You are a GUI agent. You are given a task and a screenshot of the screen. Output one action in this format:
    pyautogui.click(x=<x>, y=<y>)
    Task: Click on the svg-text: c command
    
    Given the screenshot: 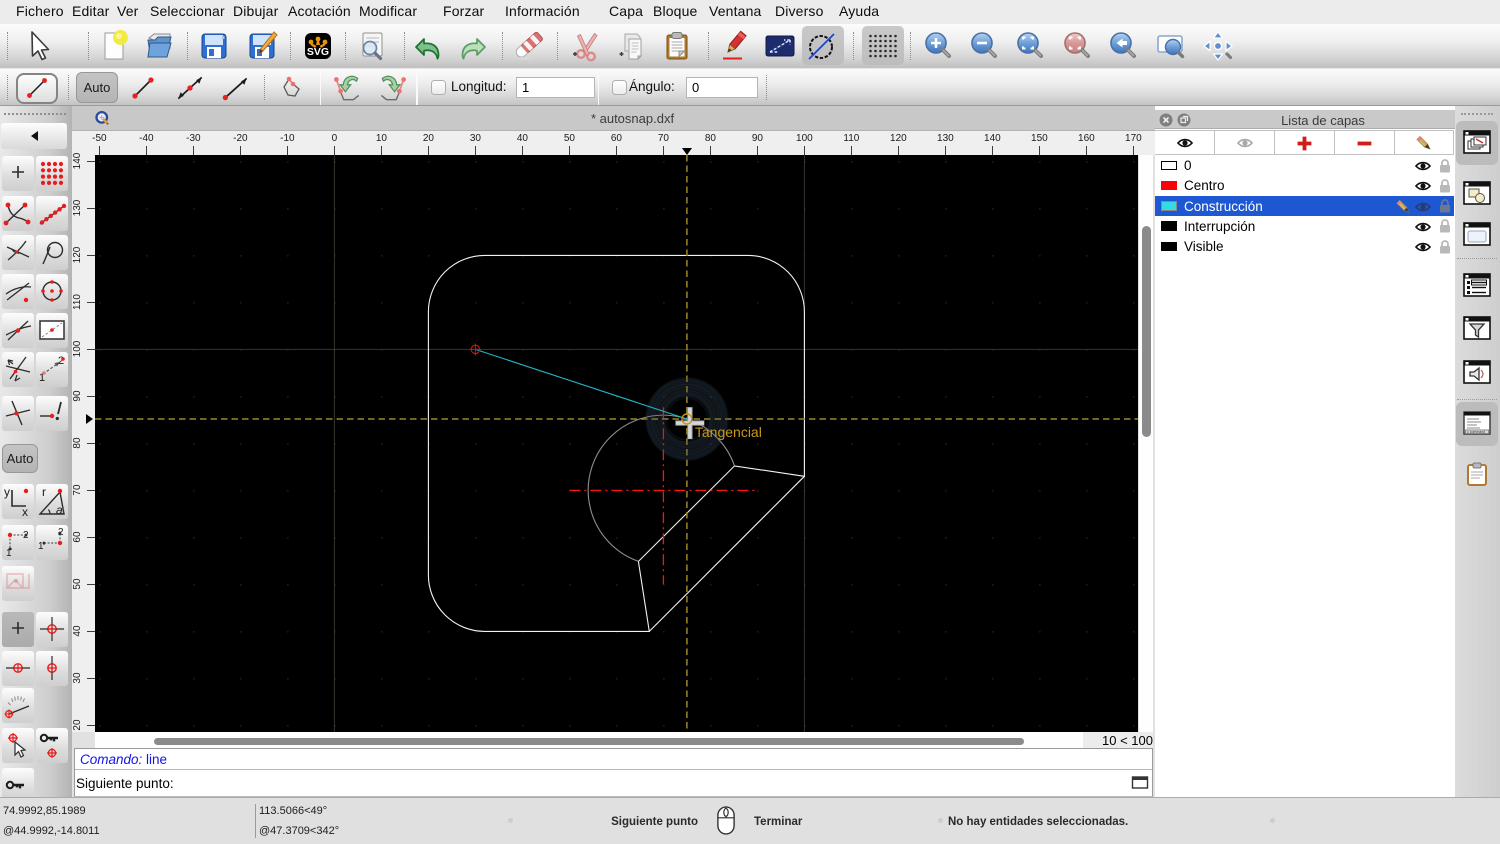 What is the action you would take?
    pyautogui.click(x=1476, y=432)
    